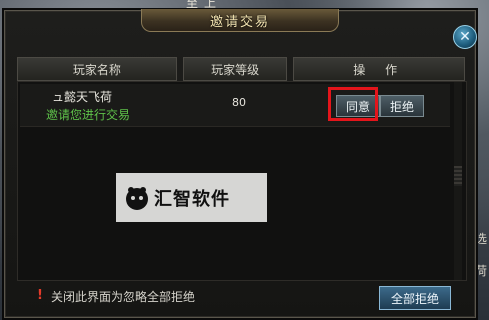  What do you see at coordinates (458, 176) in the screenshot?
I see `scrollbar-thumb` at bounding box center [458, 176].